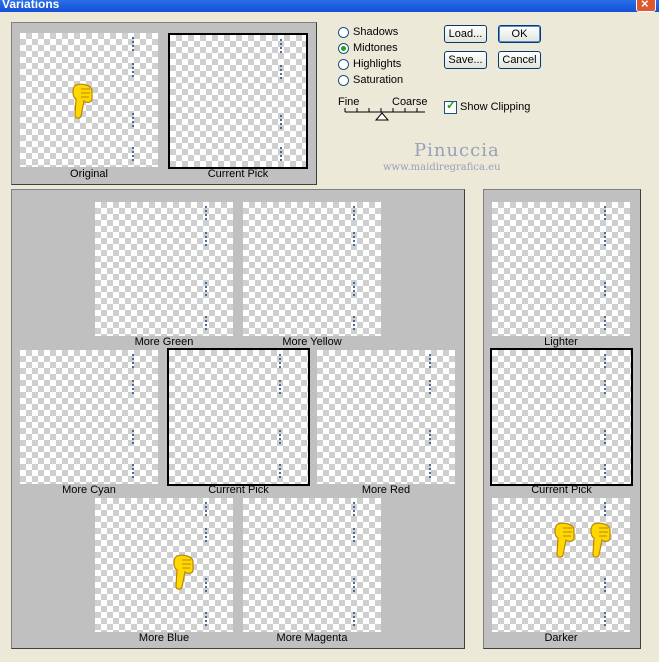 The height and width of the screenshot is (662, 659). I want to click on show-clipping-checkbox: ✓, so click(450, 106).